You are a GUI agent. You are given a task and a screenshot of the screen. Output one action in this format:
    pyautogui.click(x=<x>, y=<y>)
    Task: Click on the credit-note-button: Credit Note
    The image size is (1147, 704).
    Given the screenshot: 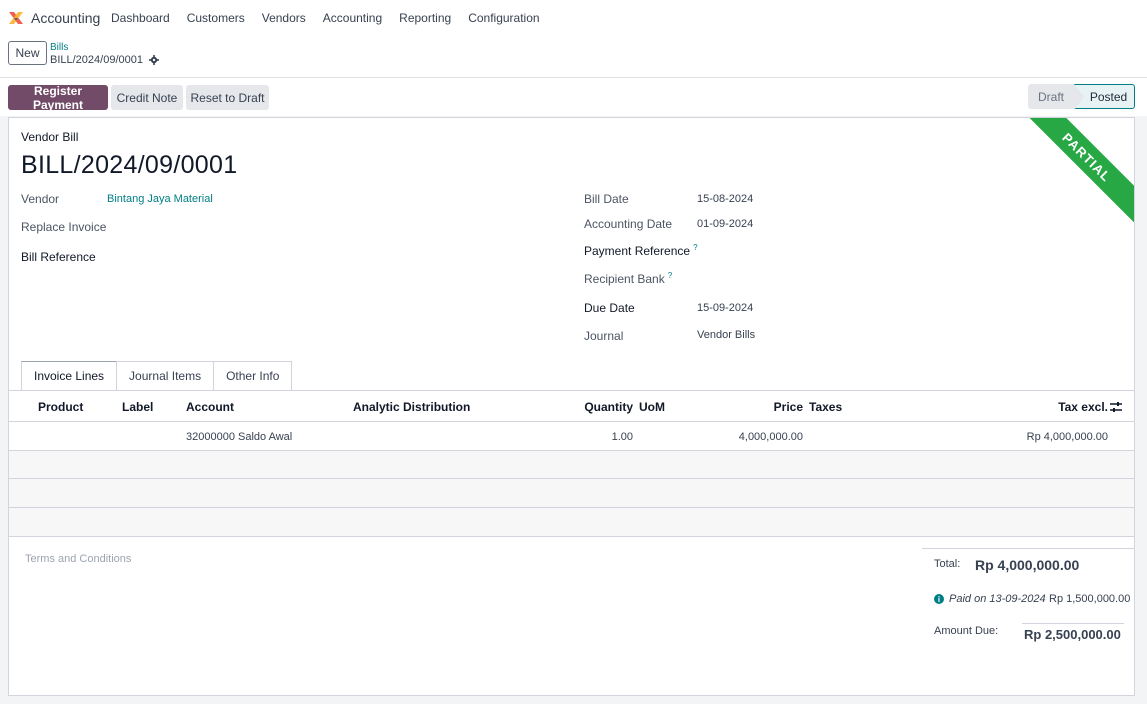 What is the action you would take?
    pyautogui.click(x=147, y=97)
    